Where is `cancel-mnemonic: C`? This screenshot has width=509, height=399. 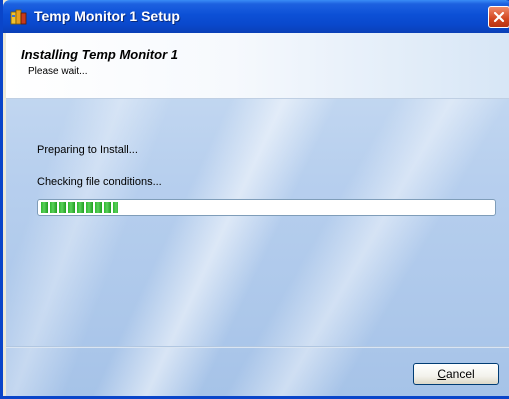 cancel-mnemonic: C is located at coordinates (441, 374).